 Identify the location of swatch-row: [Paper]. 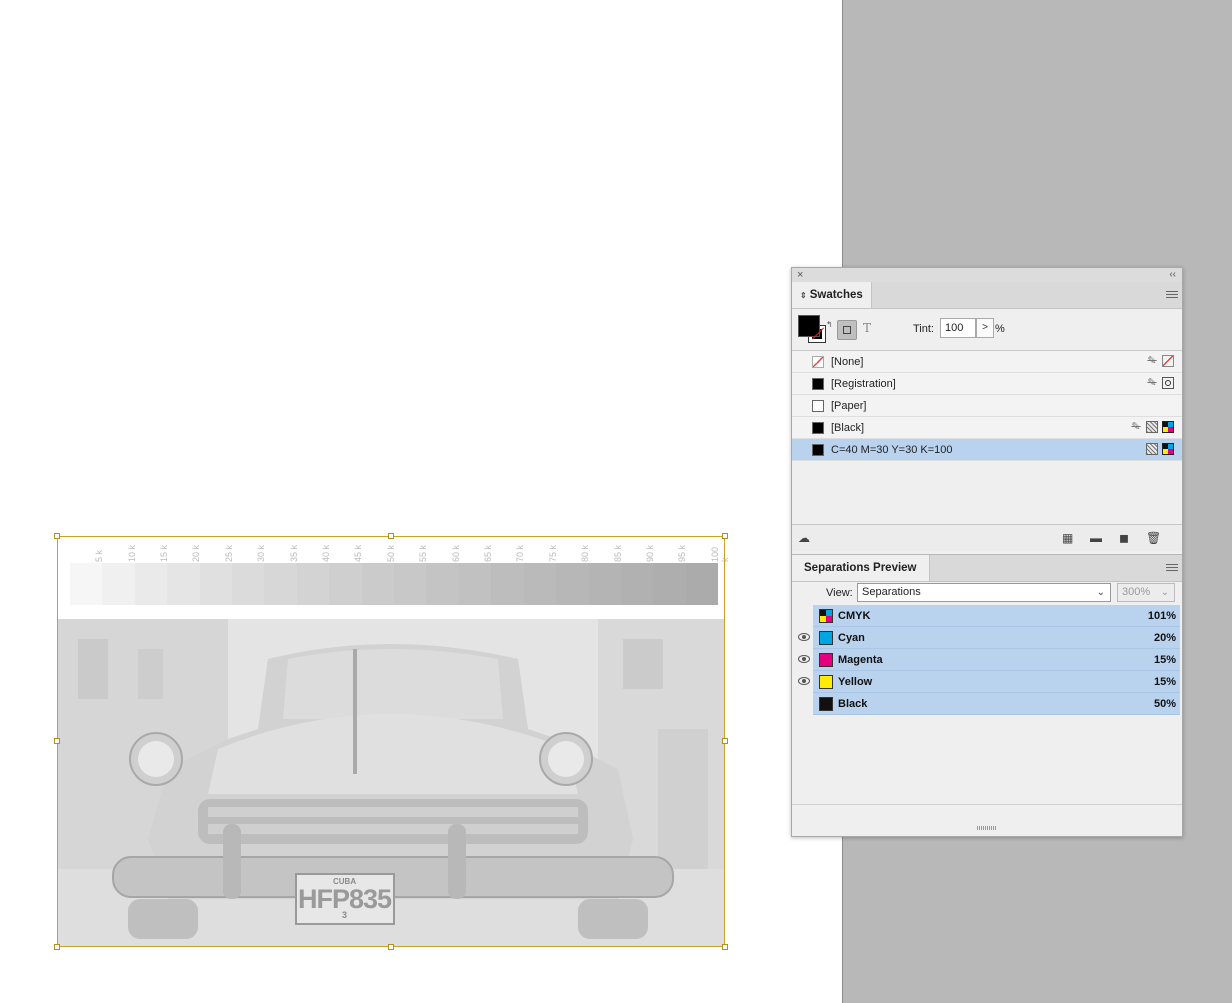
(987, 406).